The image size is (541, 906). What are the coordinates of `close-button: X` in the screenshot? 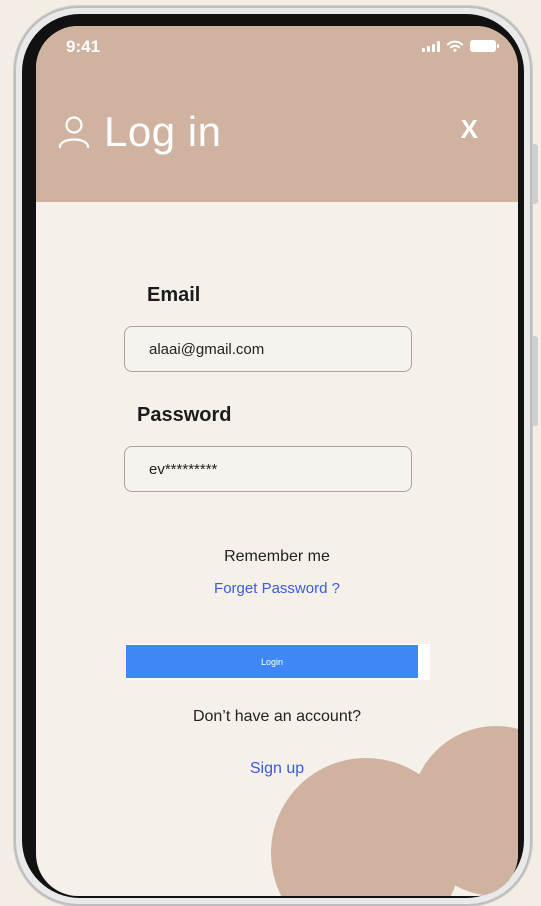 It's located at (469, 129).